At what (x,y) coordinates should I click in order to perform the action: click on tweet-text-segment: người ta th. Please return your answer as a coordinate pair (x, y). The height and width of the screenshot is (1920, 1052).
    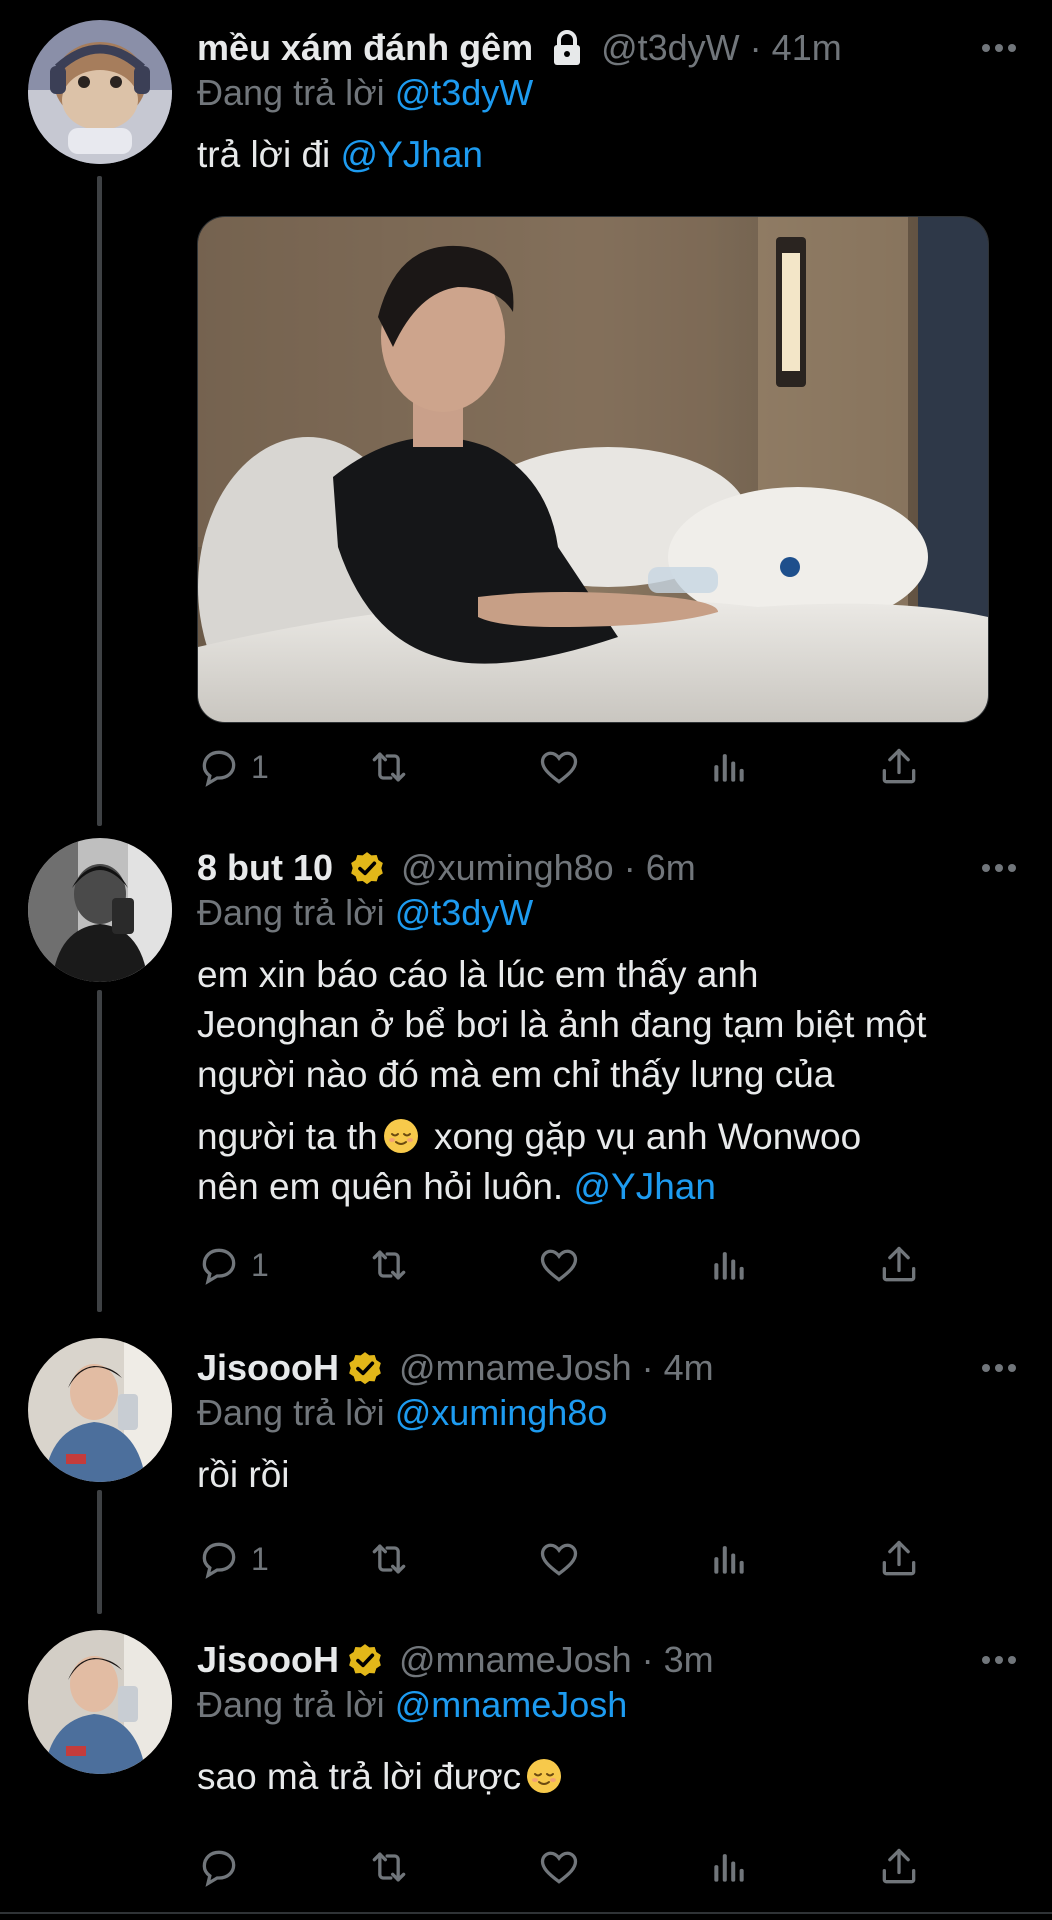
    Looking at the image, I should click on (287, 1136).